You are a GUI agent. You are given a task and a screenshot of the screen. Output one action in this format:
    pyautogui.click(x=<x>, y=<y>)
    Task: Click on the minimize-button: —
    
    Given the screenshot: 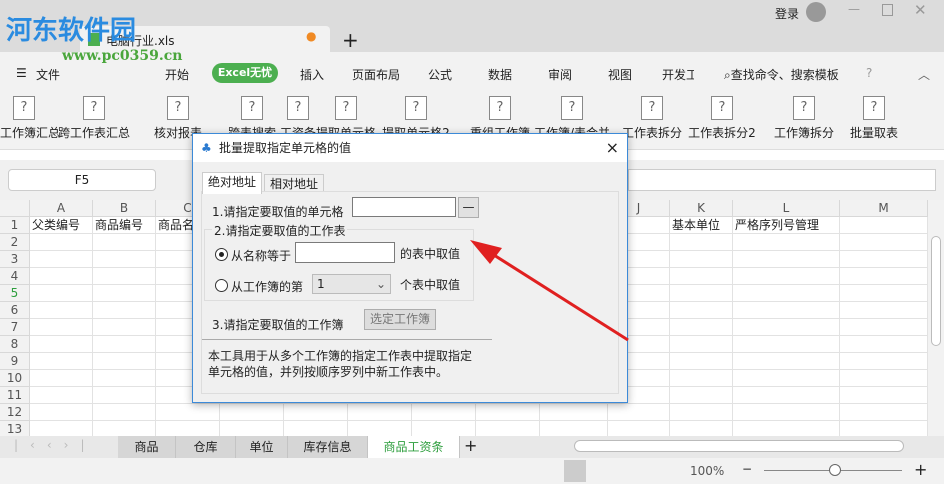 What is the action you would take?
    pyautogui.click(x=854, y=9)
    